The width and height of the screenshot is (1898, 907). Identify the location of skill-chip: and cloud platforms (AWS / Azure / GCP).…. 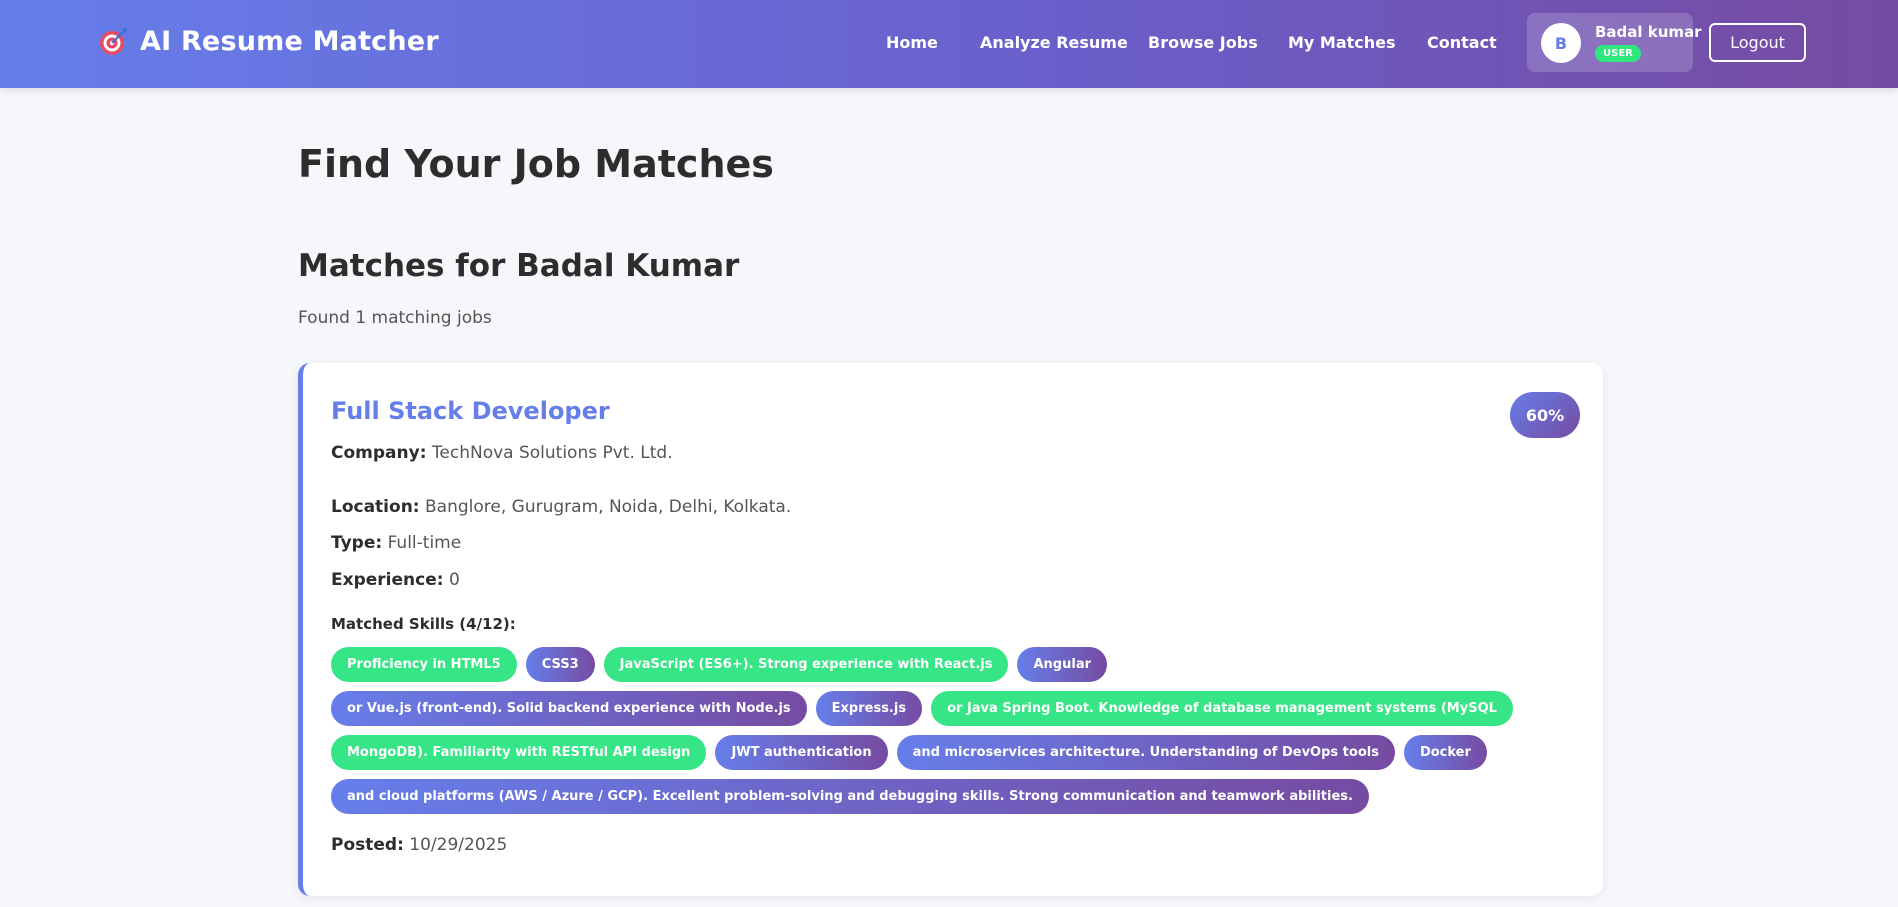
(850, 796).